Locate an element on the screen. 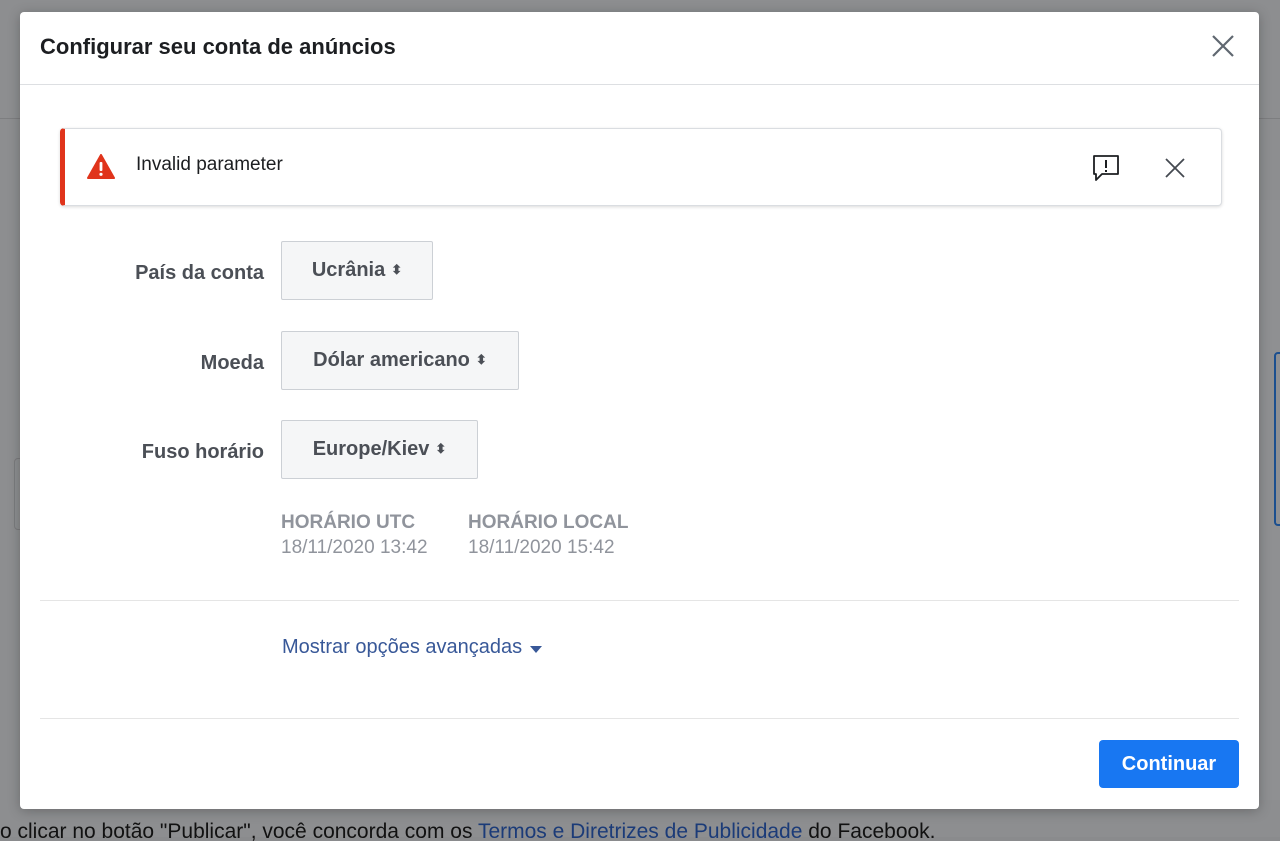 This screenshot has height=841, width=1280. utc-time-label: HORÁRIO UTC is located at coordinates (348, 522).